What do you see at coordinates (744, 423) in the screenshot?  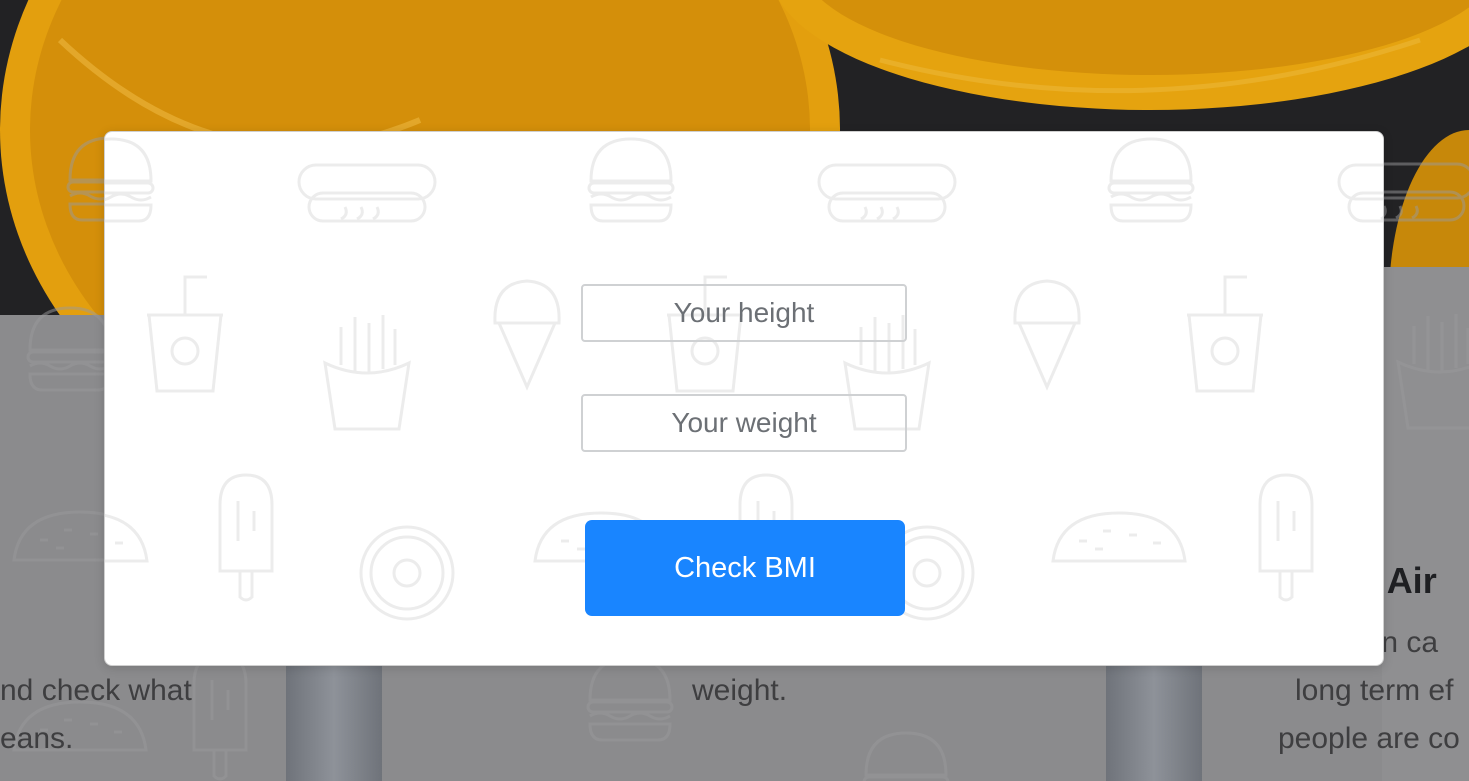 I see `weight-input` at bounding box center [744, 423].